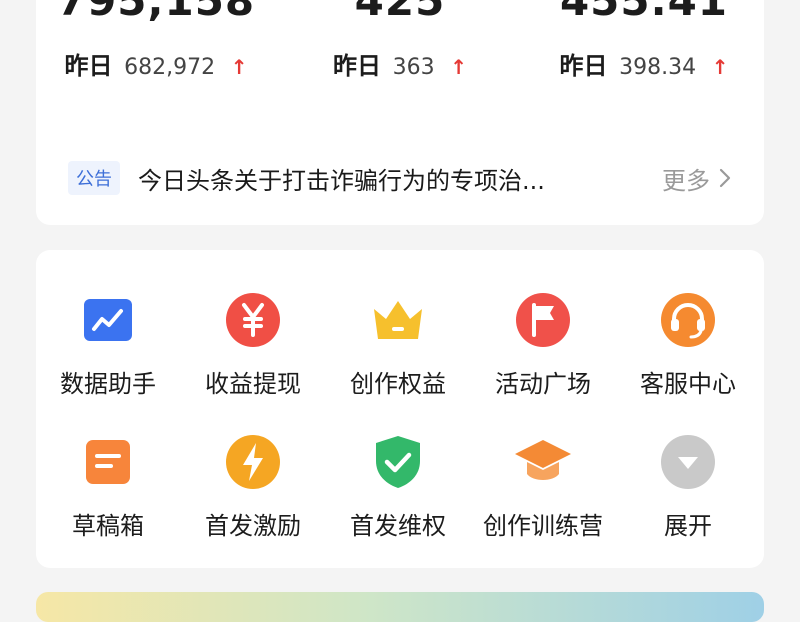 The width and height of the screenshot is (800, 622). I want to click on yesterday-value: 682,972, so click(170, 67).